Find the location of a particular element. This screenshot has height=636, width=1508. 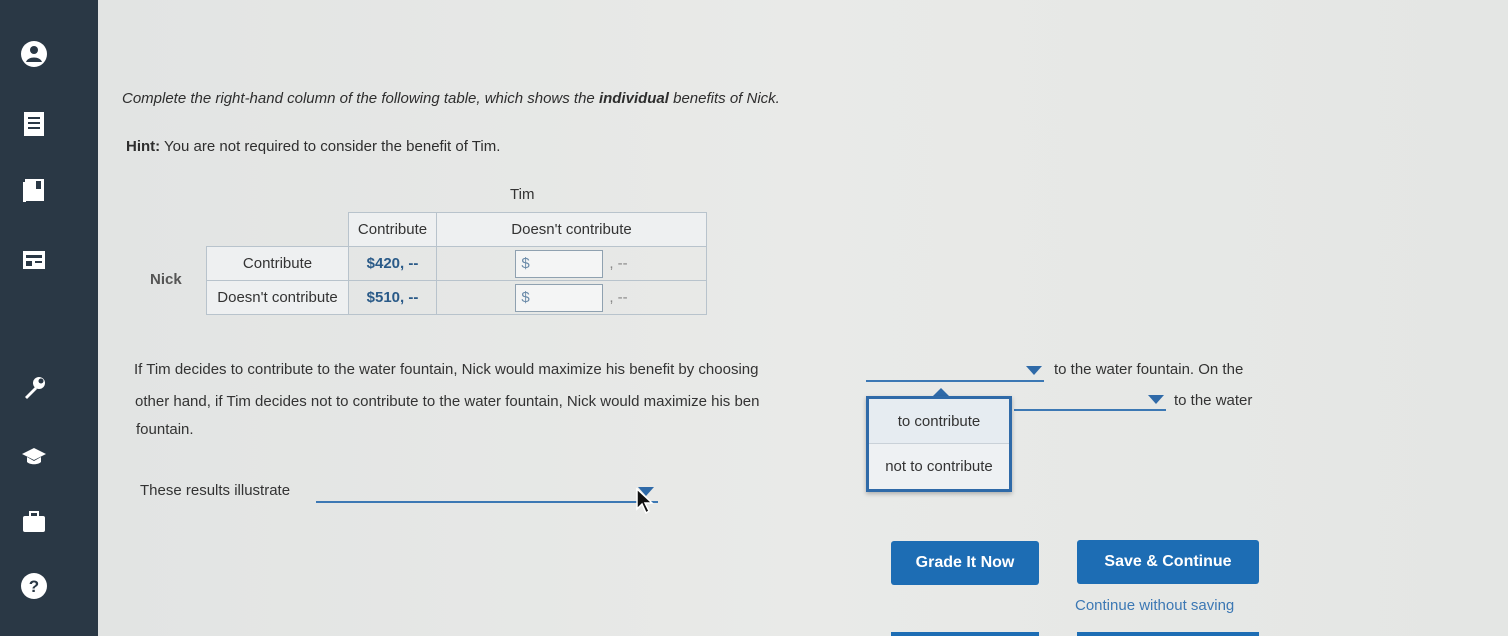

user-icon is located at coordinates (34, 54).